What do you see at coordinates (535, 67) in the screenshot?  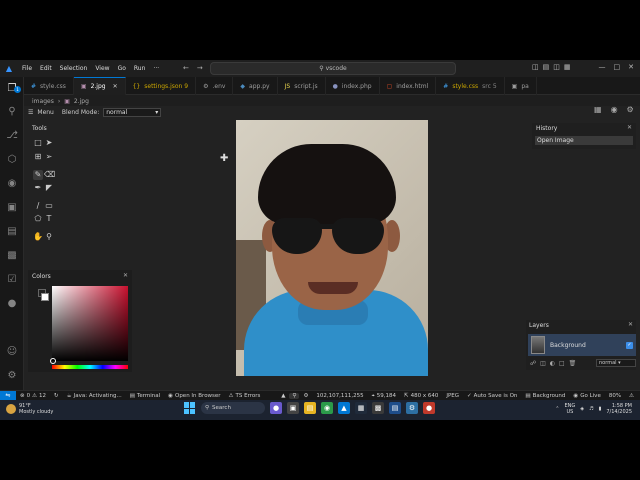 I see `toggle-primary-sidebar-icon: ◫` at bounding box center [535, 67].